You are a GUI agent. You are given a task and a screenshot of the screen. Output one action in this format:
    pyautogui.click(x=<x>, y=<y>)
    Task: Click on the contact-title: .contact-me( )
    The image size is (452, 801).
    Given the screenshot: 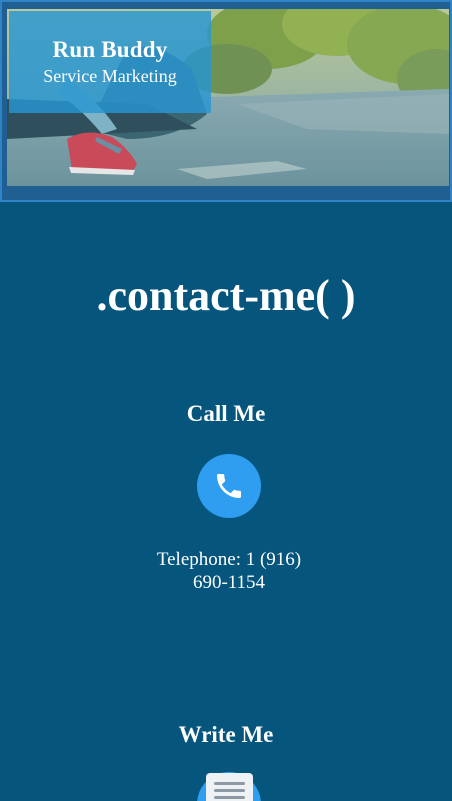 What is the action you would take?
    pyautogui.click(x=226, y=295)
    